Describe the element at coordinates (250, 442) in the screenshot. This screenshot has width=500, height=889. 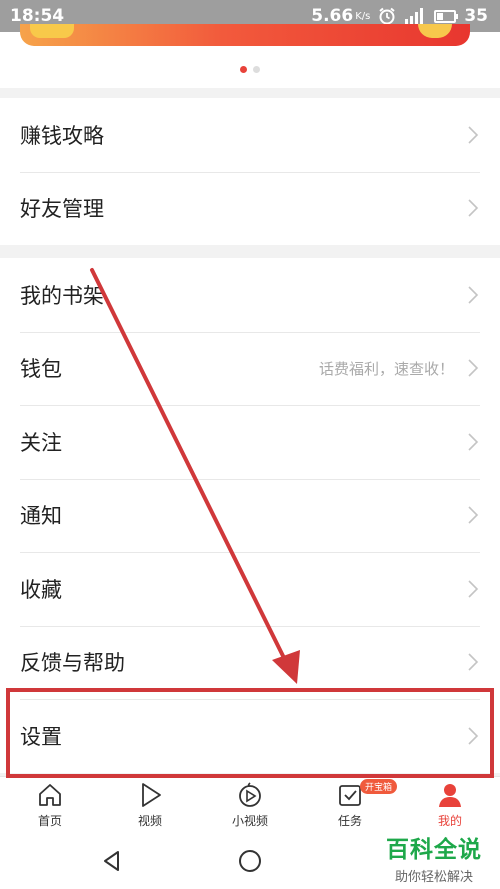
I see `menu-item-follow: 关注` at that location.